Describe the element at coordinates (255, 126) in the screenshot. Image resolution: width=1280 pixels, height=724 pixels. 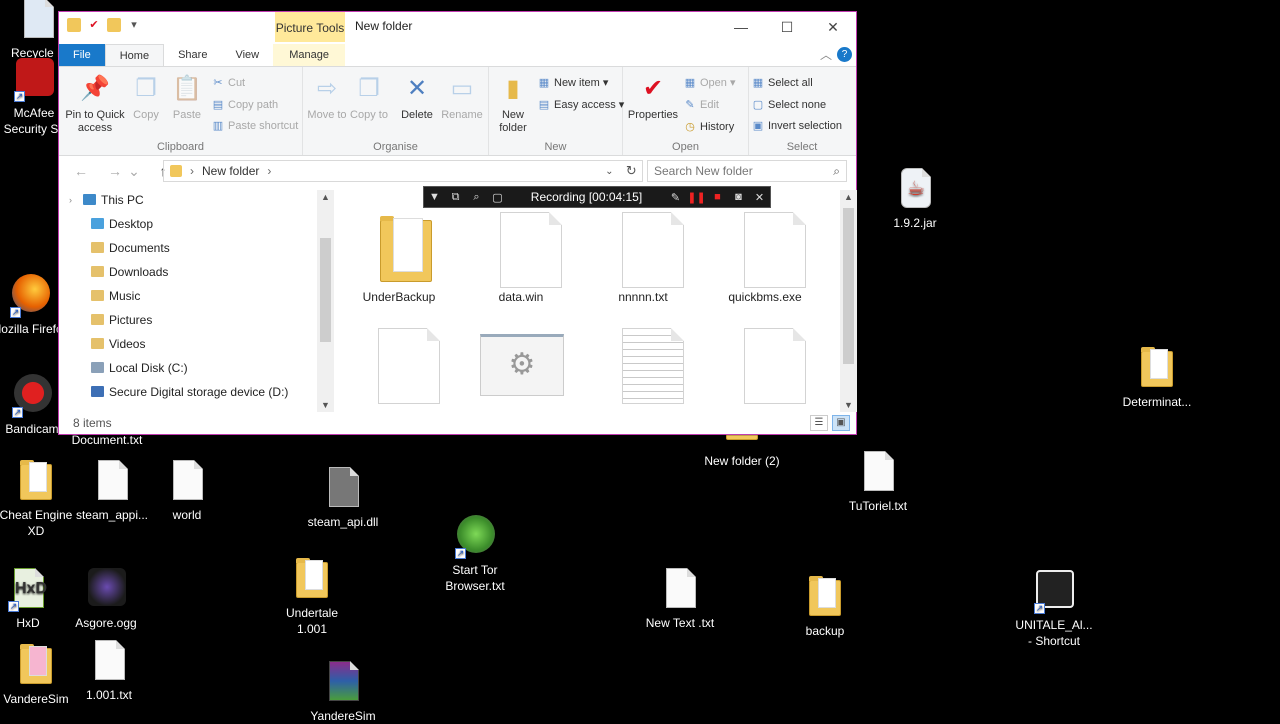
I see `paste-shortcut-button: ▥ Paste shortcut` at that location.